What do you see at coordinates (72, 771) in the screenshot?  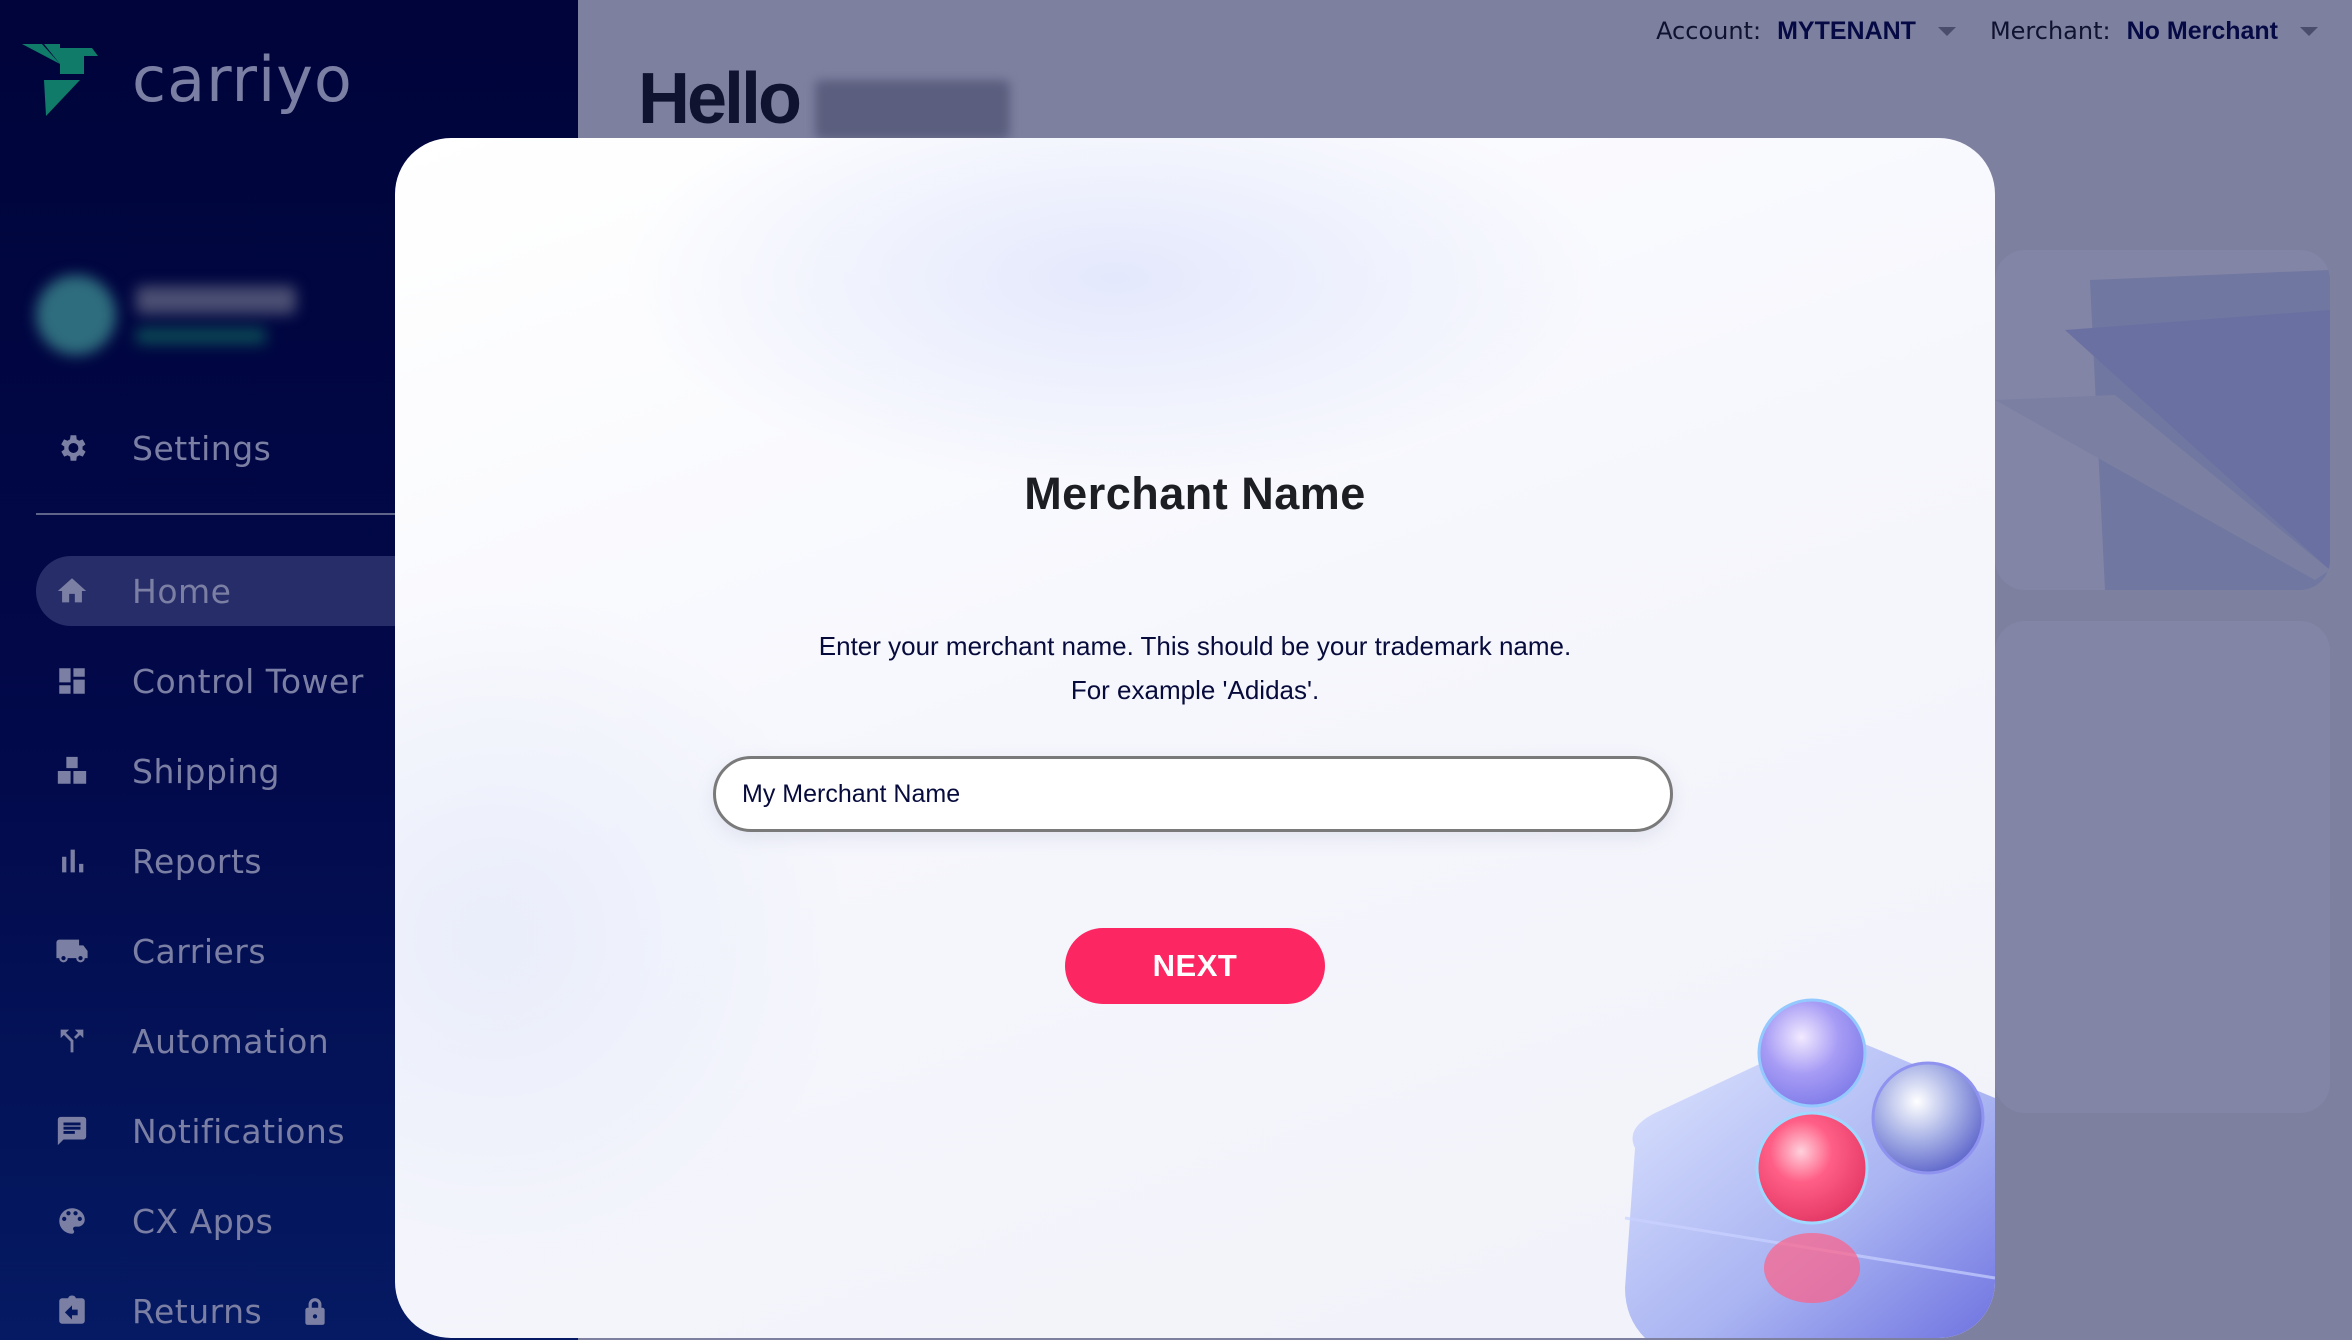 I see `boxes-icon` at bounding box center [72, 771].